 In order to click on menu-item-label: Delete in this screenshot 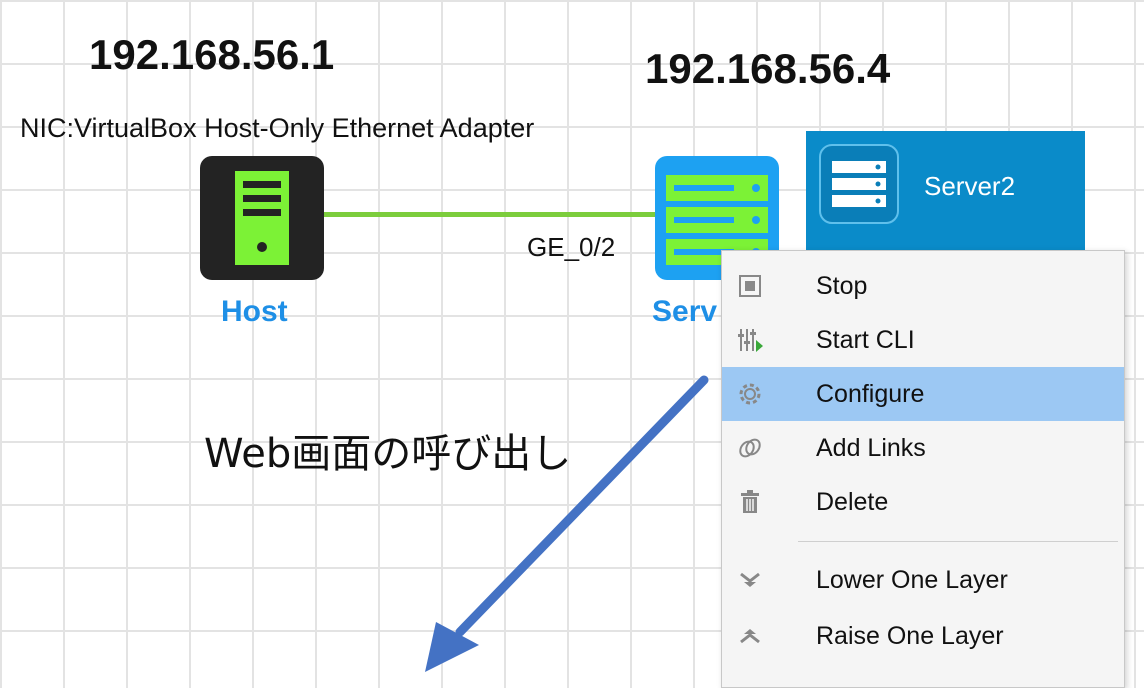, I will do `click(852, 502)`.